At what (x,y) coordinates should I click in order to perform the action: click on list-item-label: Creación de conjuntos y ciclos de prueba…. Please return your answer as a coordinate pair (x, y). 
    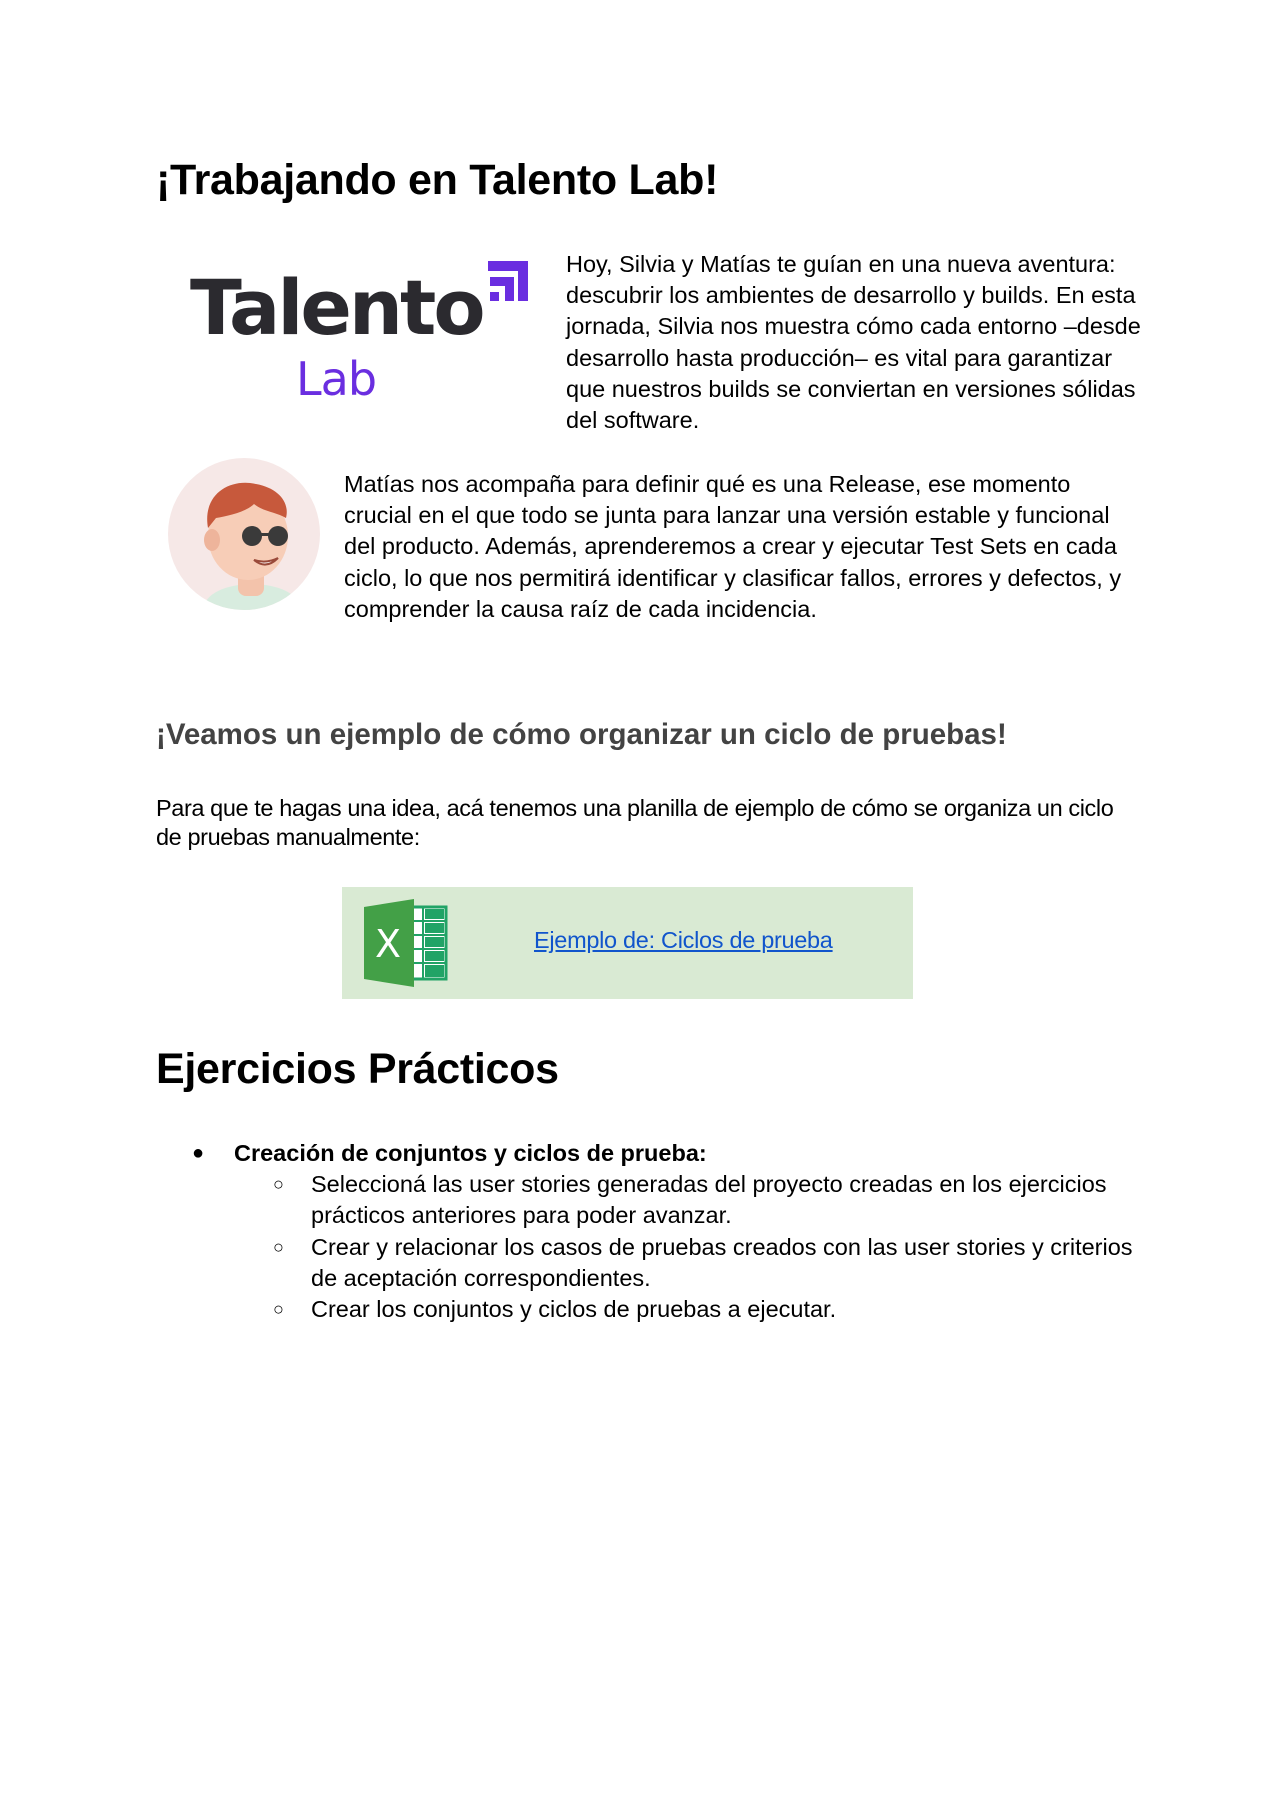
    Looking at the image, I should click on (470, 1153).